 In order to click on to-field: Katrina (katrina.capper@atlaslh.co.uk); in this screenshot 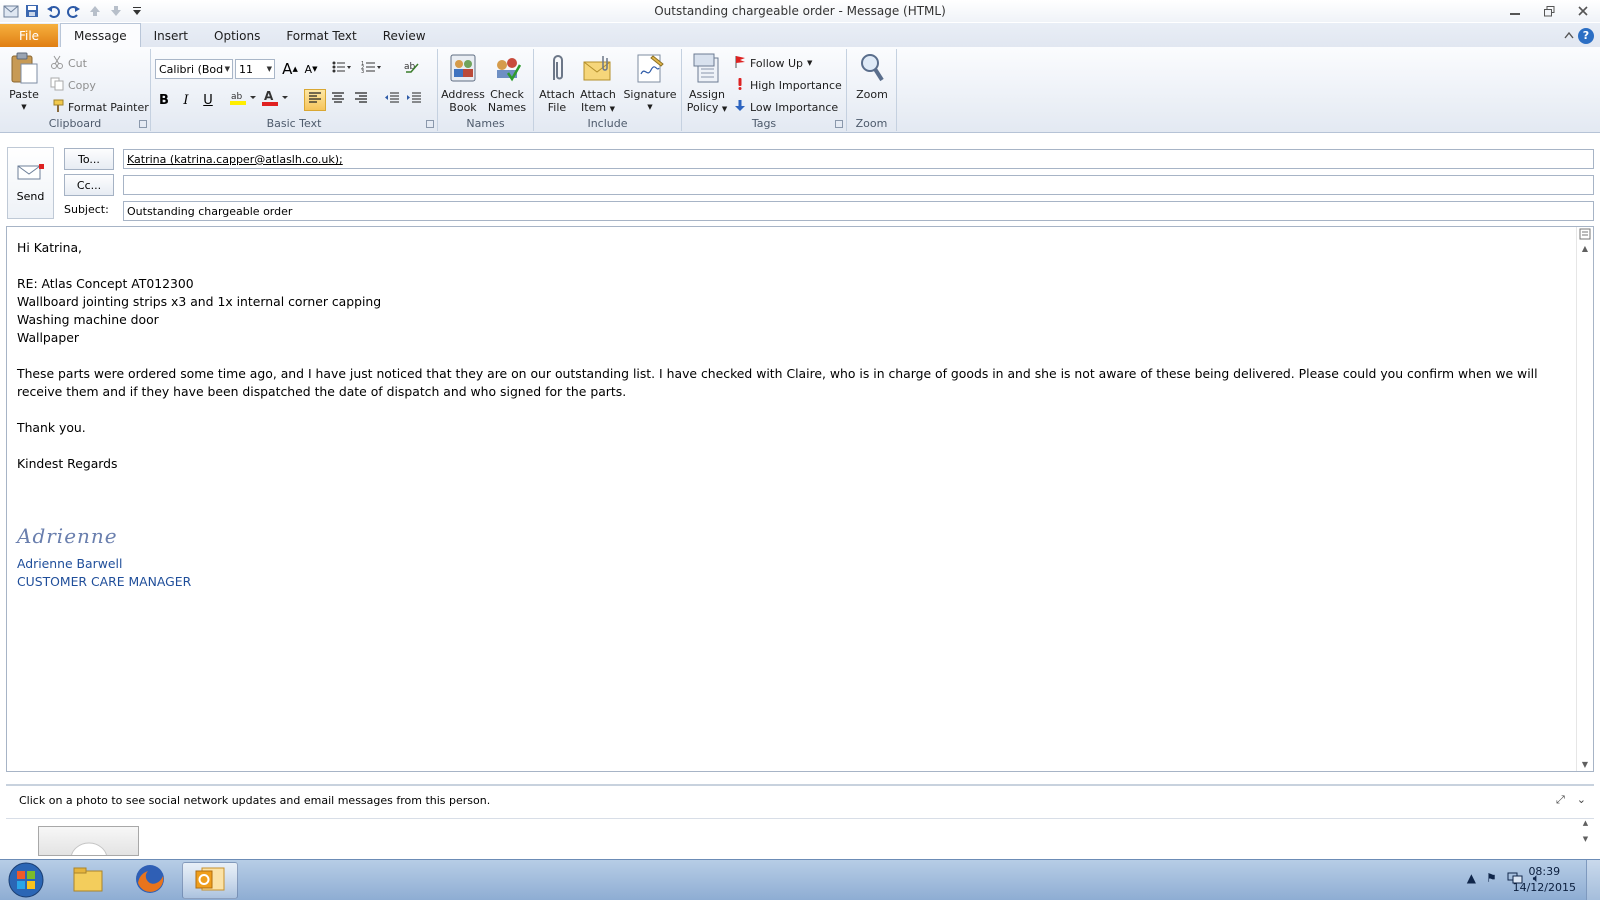, I will do `click(858, 159)`.